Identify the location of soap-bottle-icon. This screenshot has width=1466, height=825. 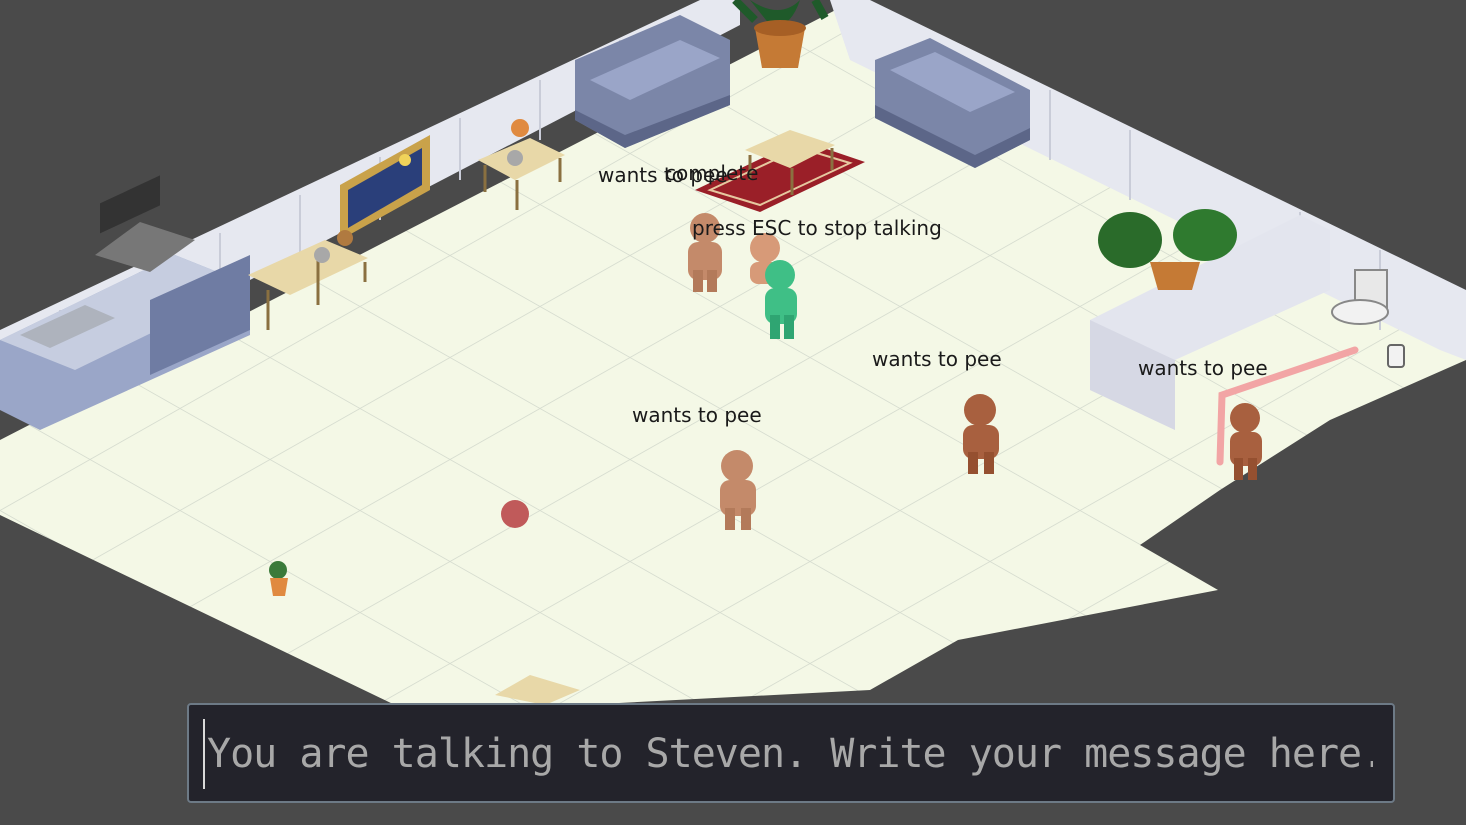
(1396, 356).